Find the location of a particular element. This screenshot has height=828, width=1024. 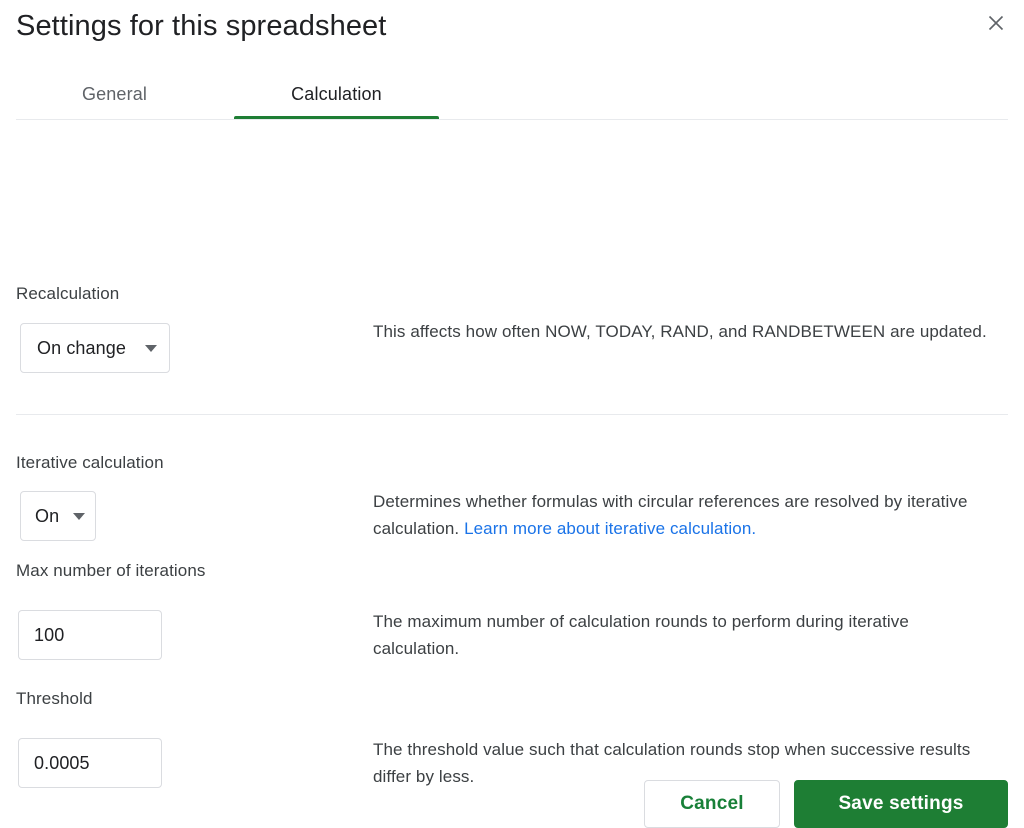

dialog-header: Settings for this spreadsheet is located at coordinates (512, 34).